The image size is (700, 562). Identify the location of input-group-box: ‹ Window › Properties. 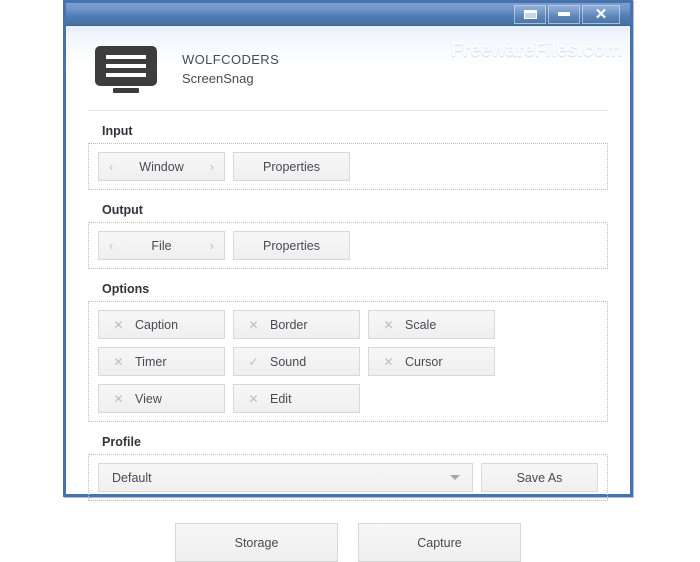
(348, 166).